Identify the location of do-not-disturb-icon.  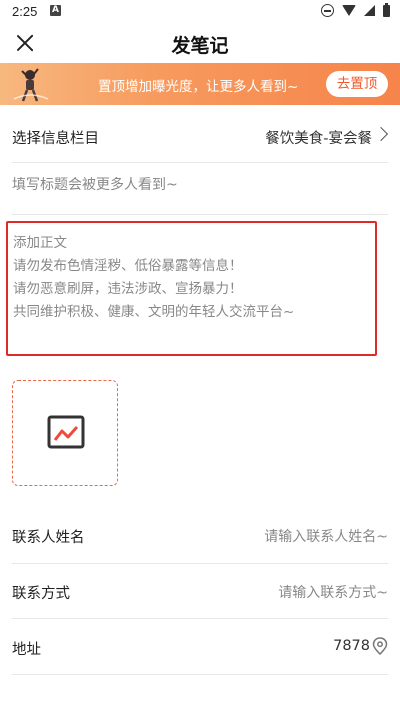
(327, 10).